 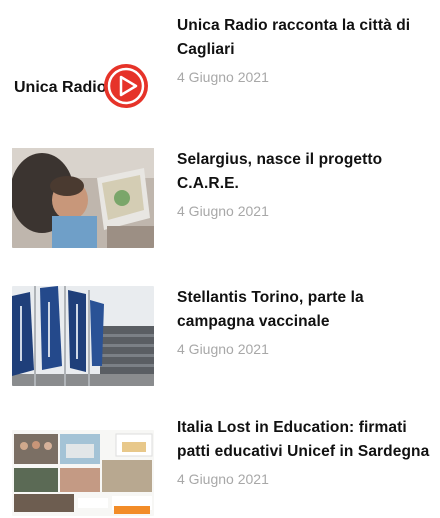 I want to click on photo-child-reading, so click(x=83, y=198).